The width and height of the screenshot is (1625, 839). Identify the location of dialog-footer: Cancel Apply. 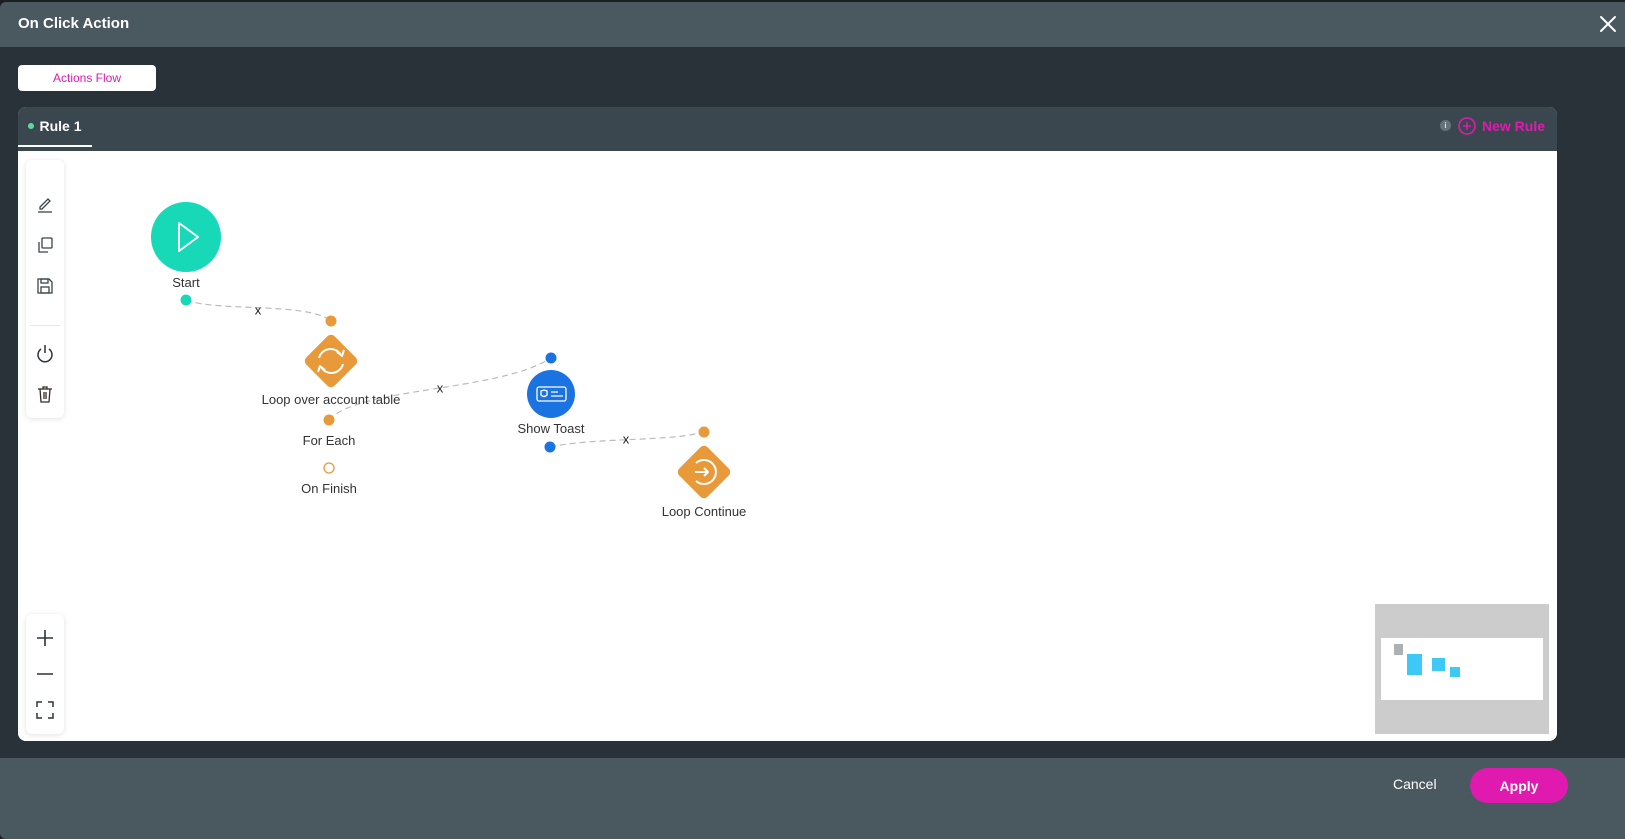
(812, 798).